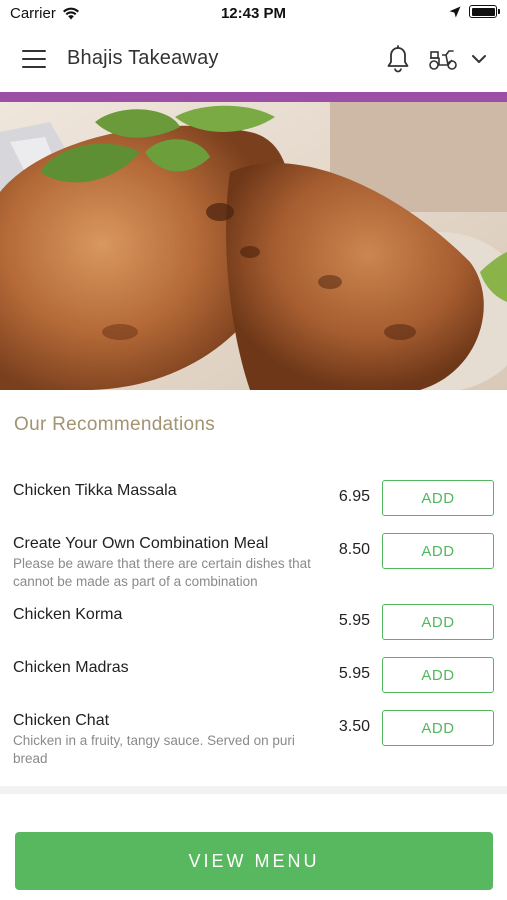 This screenshot has width=507, height=900. I want to click on app-header: Bhajis Takeaway, so click(253, 60).